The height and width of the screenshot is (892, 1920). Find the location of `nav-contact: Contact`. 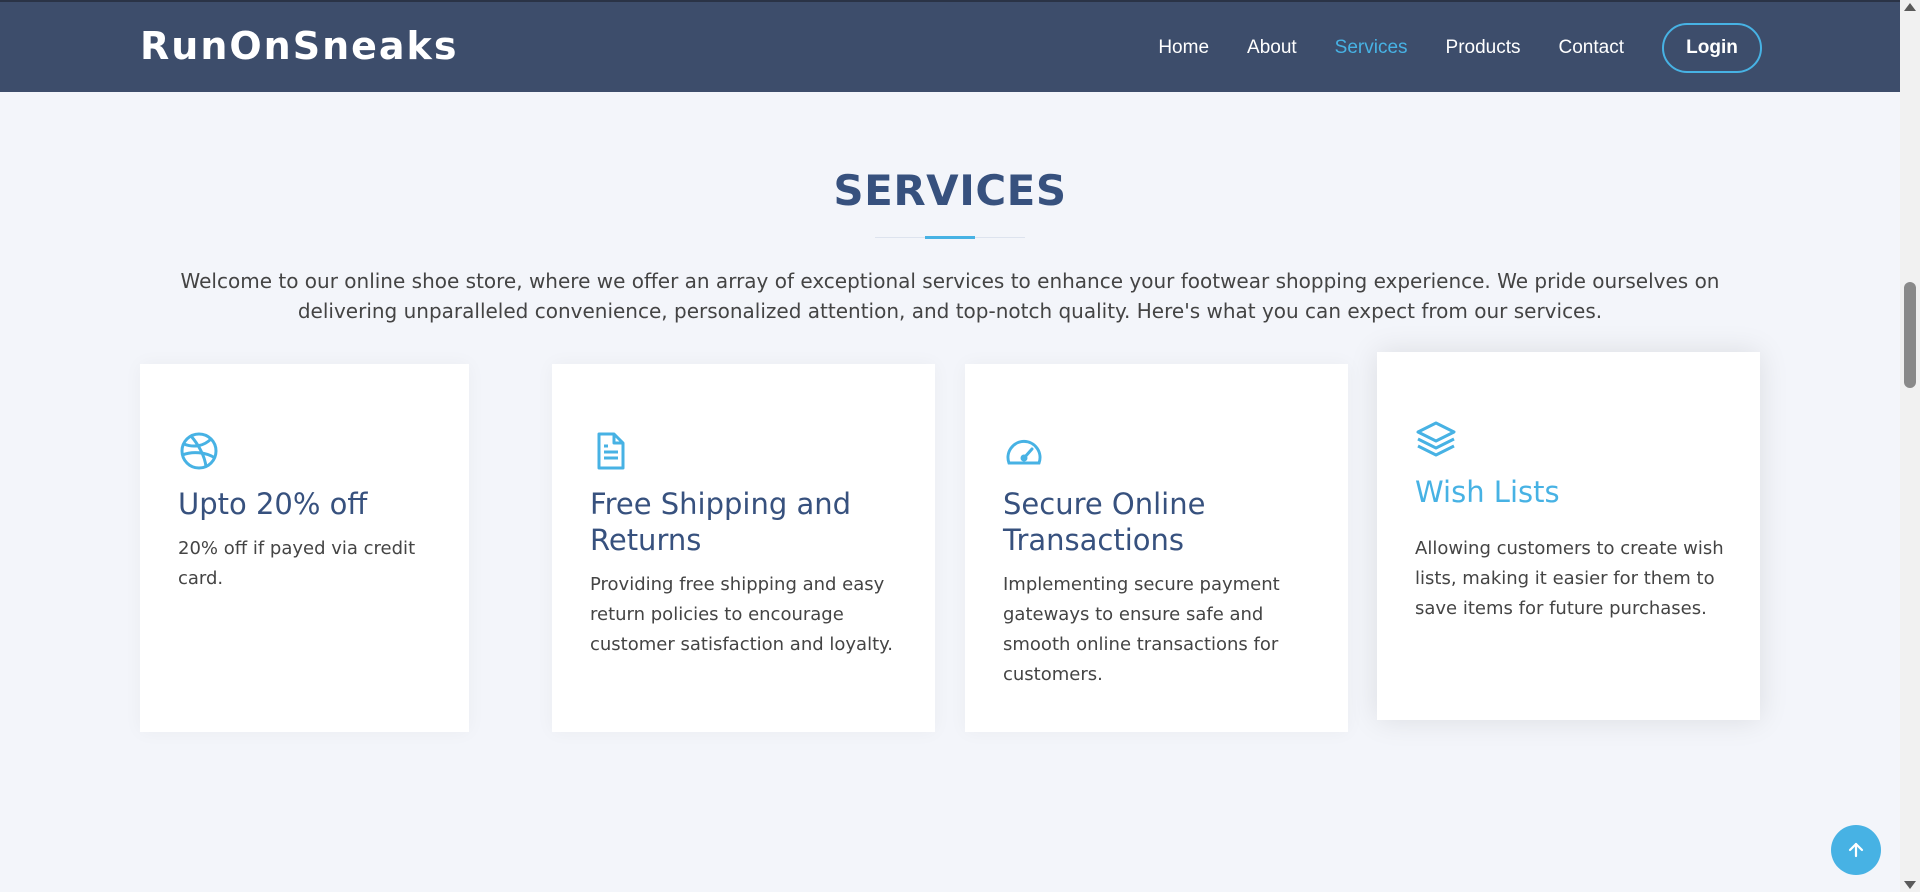

nav-contact: Contact is located at coordinates (1591, 48).